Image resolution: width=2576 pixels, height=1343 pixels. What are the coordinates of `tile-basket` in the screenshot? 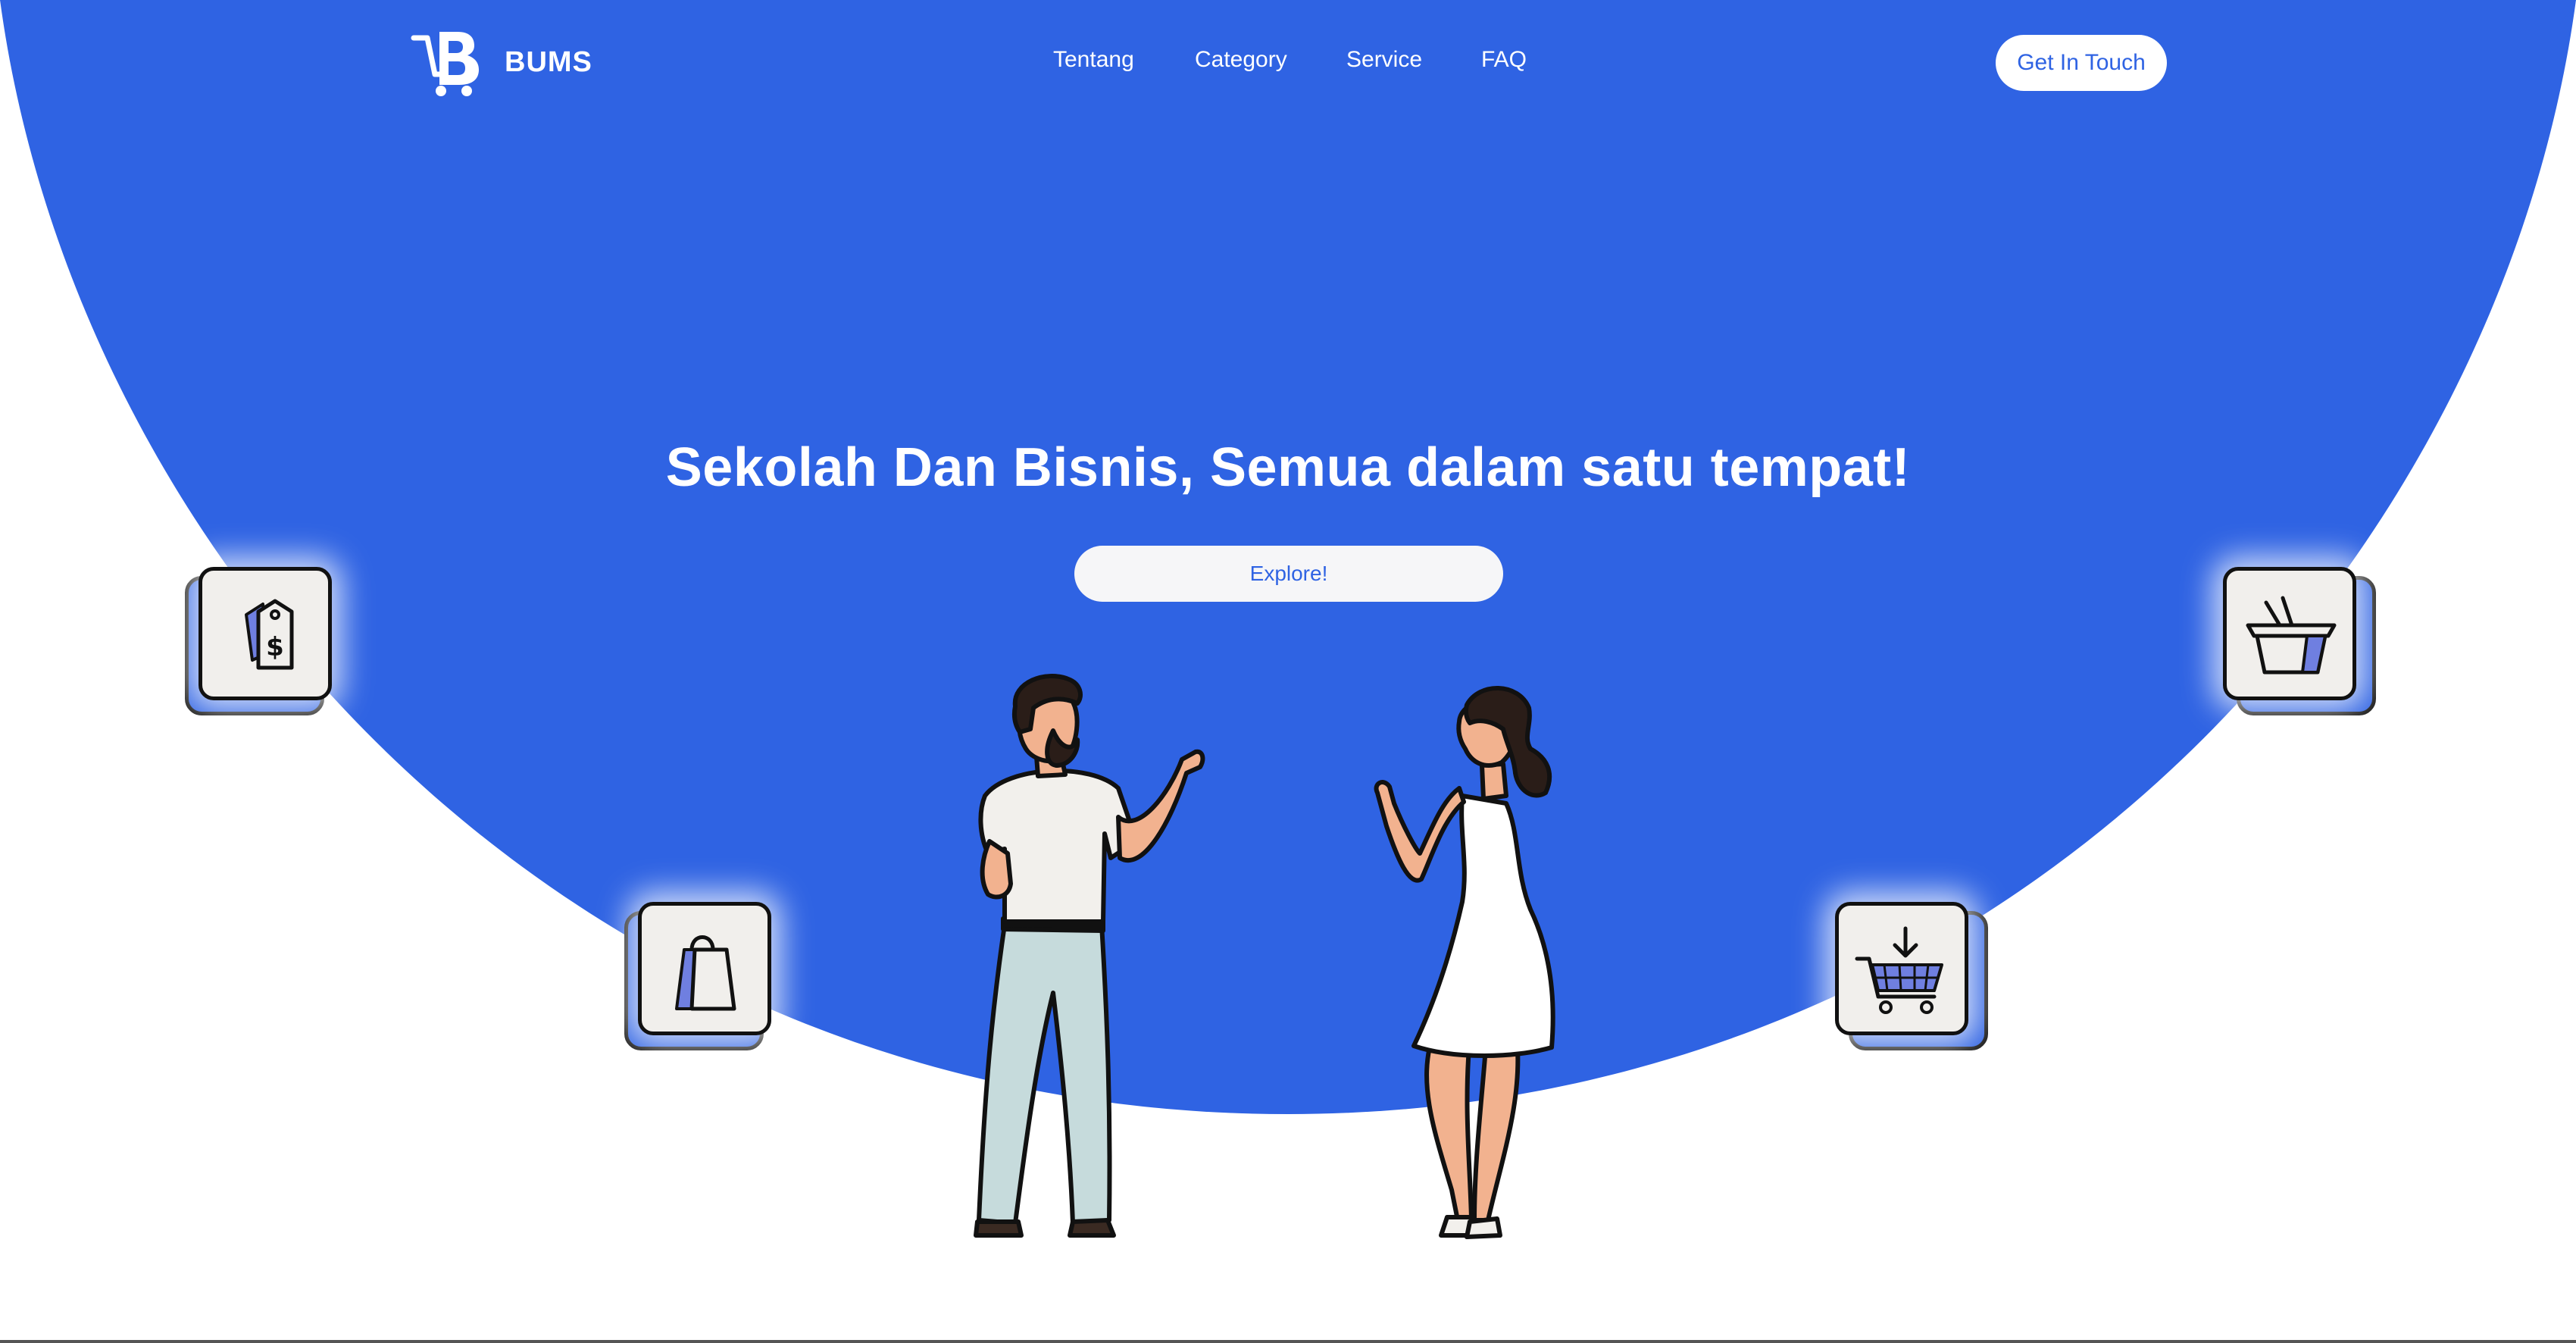 It's located at (2299, 641).